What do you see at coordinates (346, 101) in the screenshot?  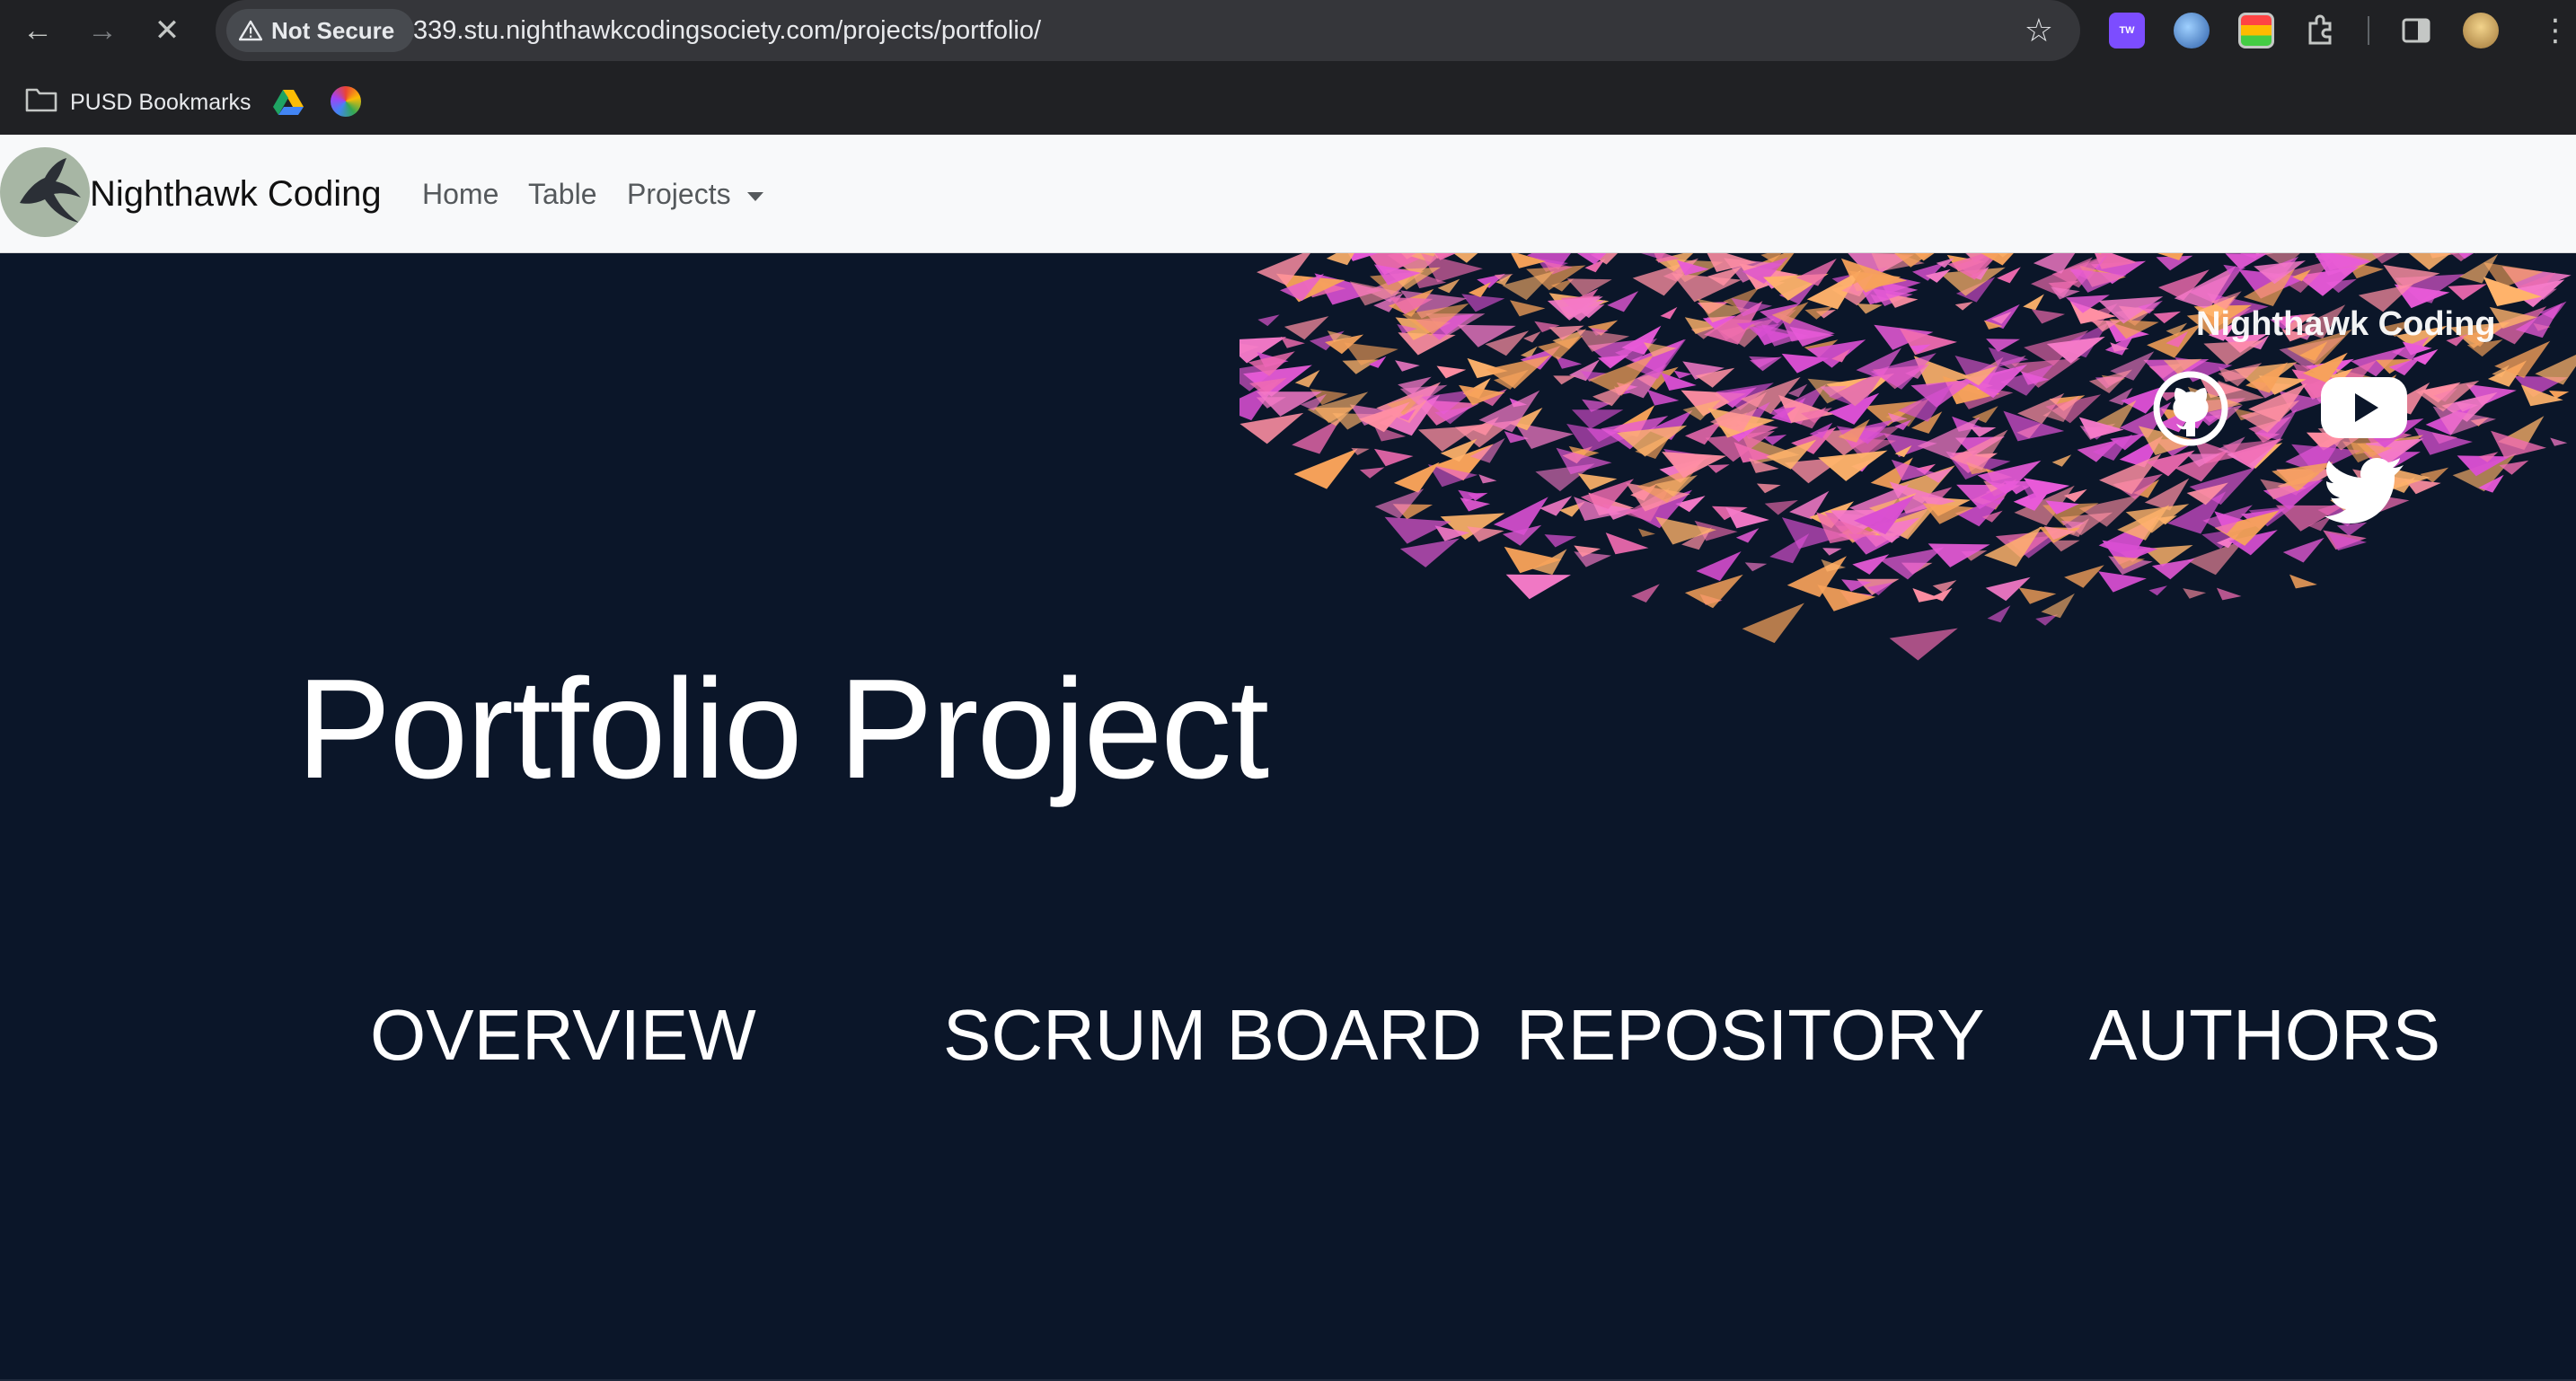 I see `colorful-app-icon` at bounding box center [346, 101].